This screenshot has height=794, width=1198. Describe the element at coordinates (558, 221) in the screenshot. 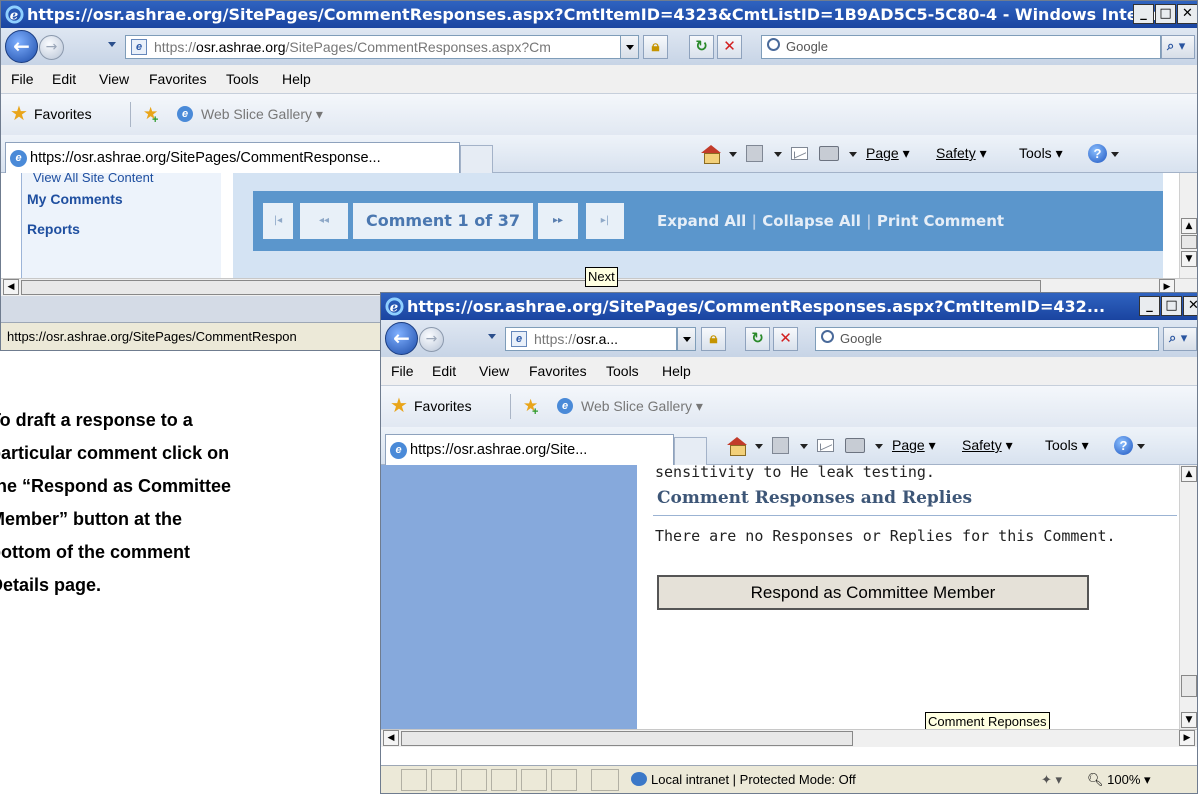

I see `next-comment-button: ▸▸` at that location.